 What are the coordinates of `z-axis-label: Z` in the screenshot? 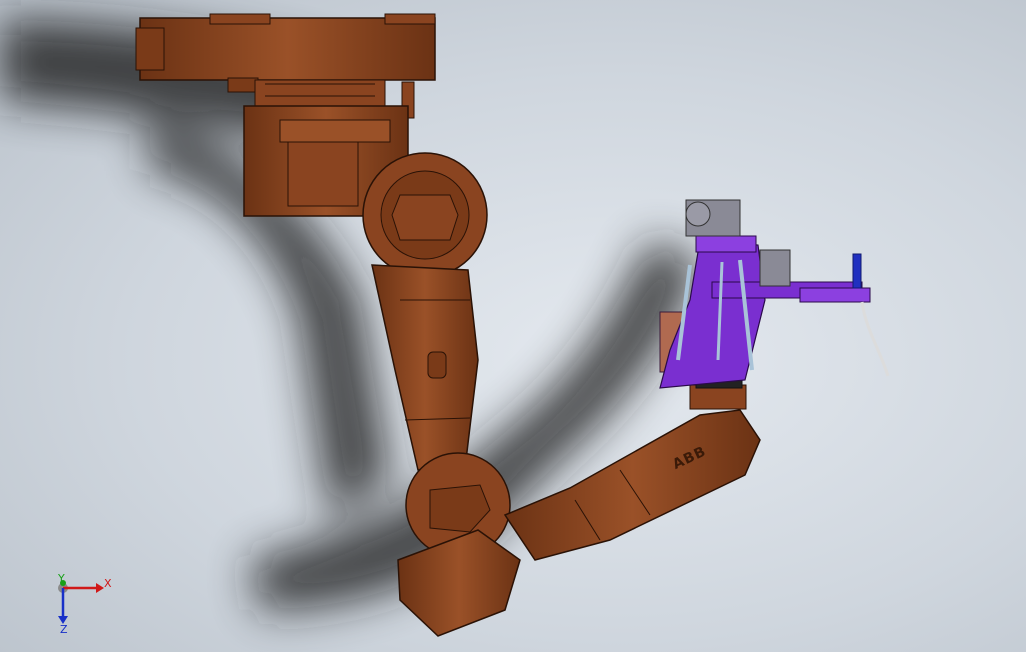 It's located at (64, 629).